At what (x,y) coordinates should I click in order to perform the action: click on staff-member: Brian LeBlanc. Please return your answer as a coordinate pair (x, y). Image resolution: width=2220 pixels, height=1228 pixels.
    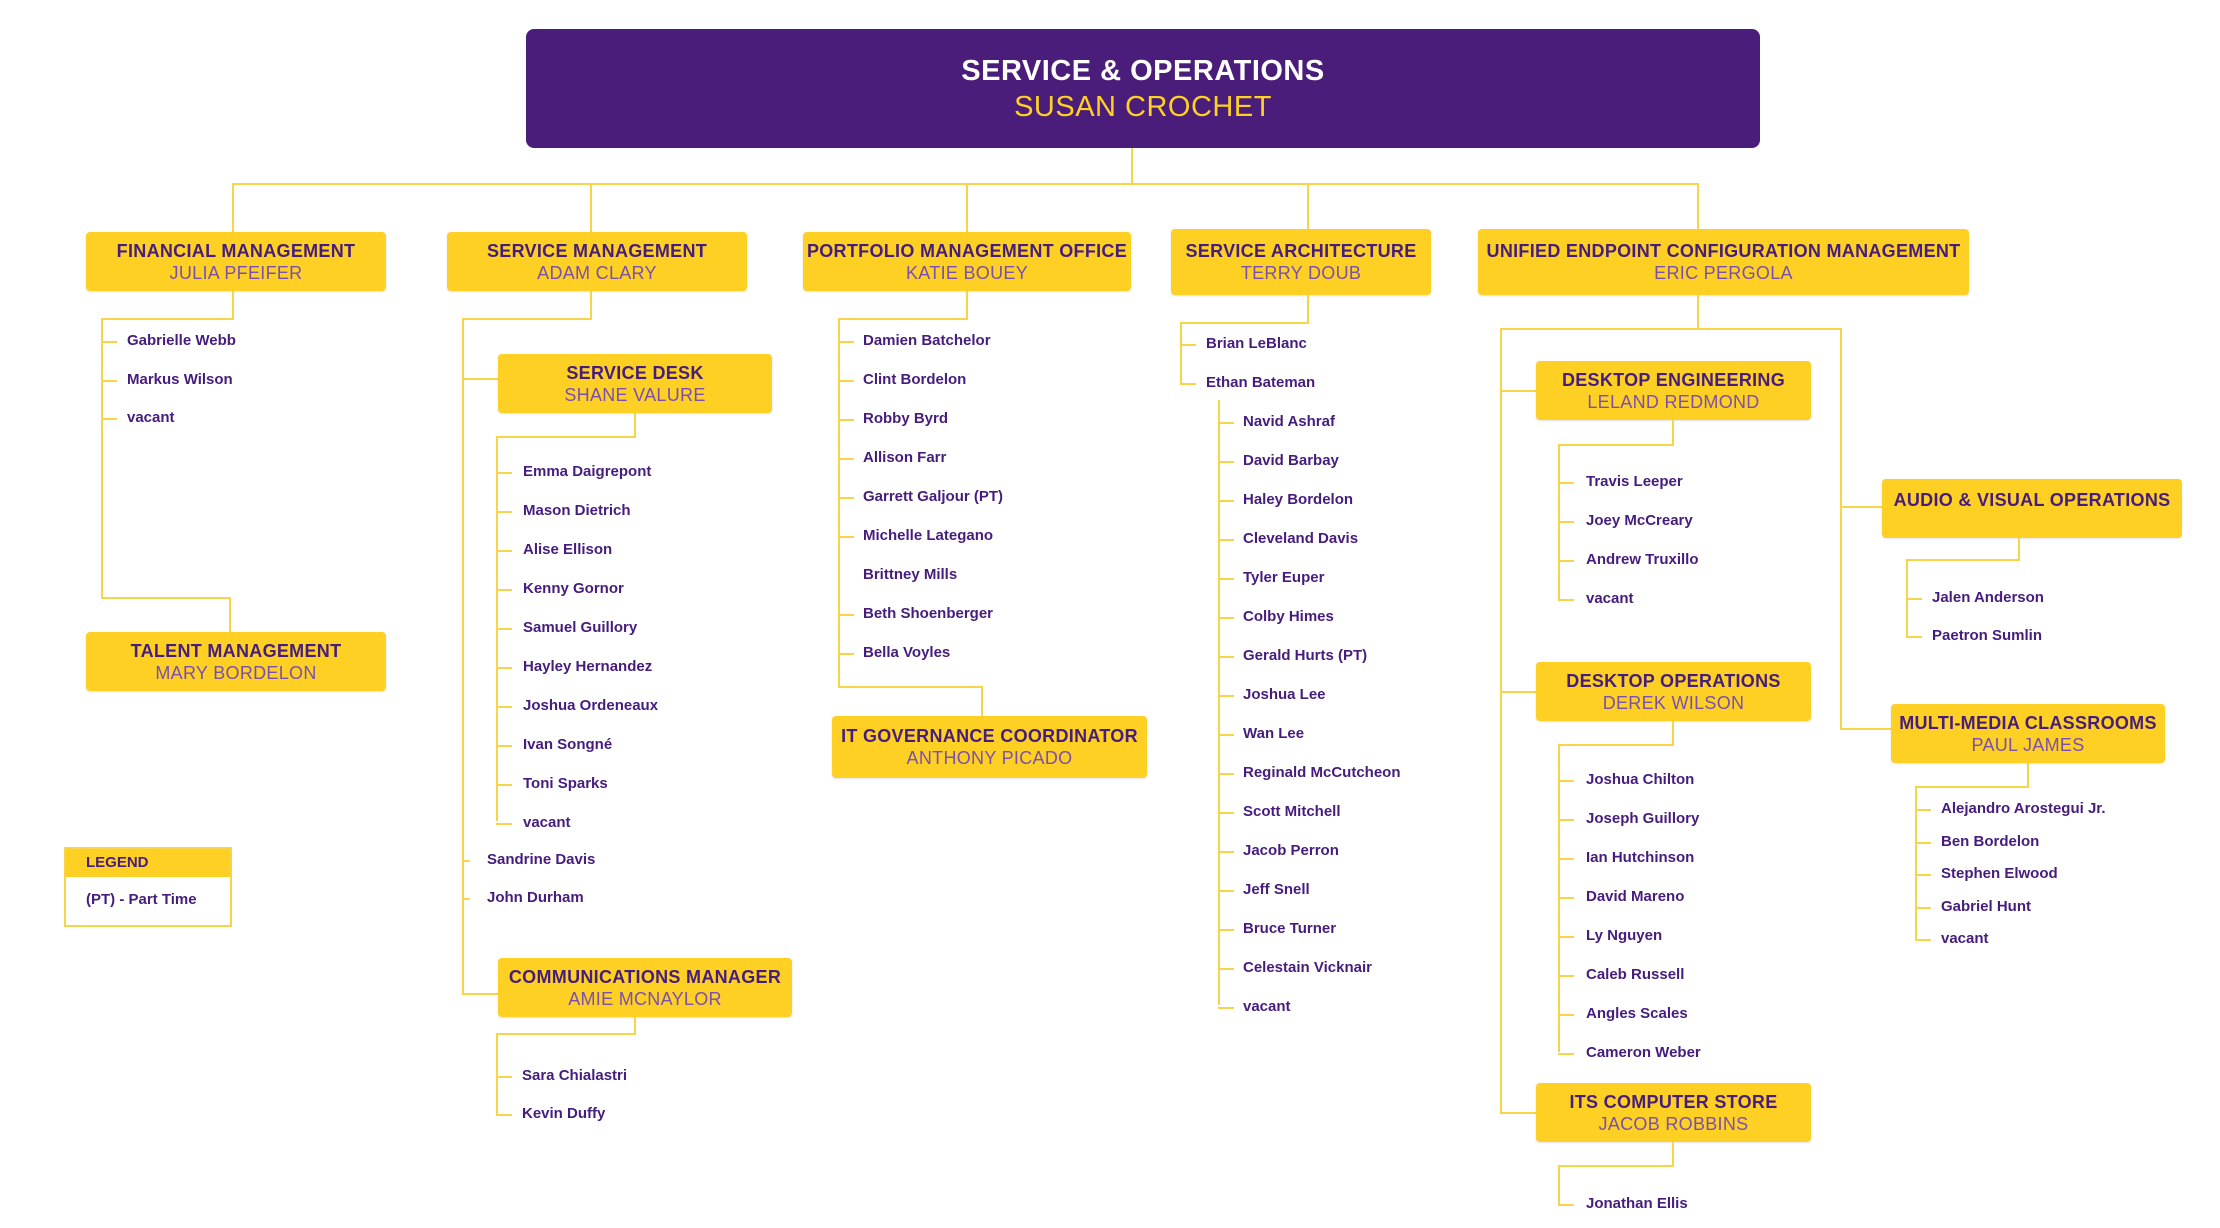
    Looking at the image, I should click on (1256, 343).